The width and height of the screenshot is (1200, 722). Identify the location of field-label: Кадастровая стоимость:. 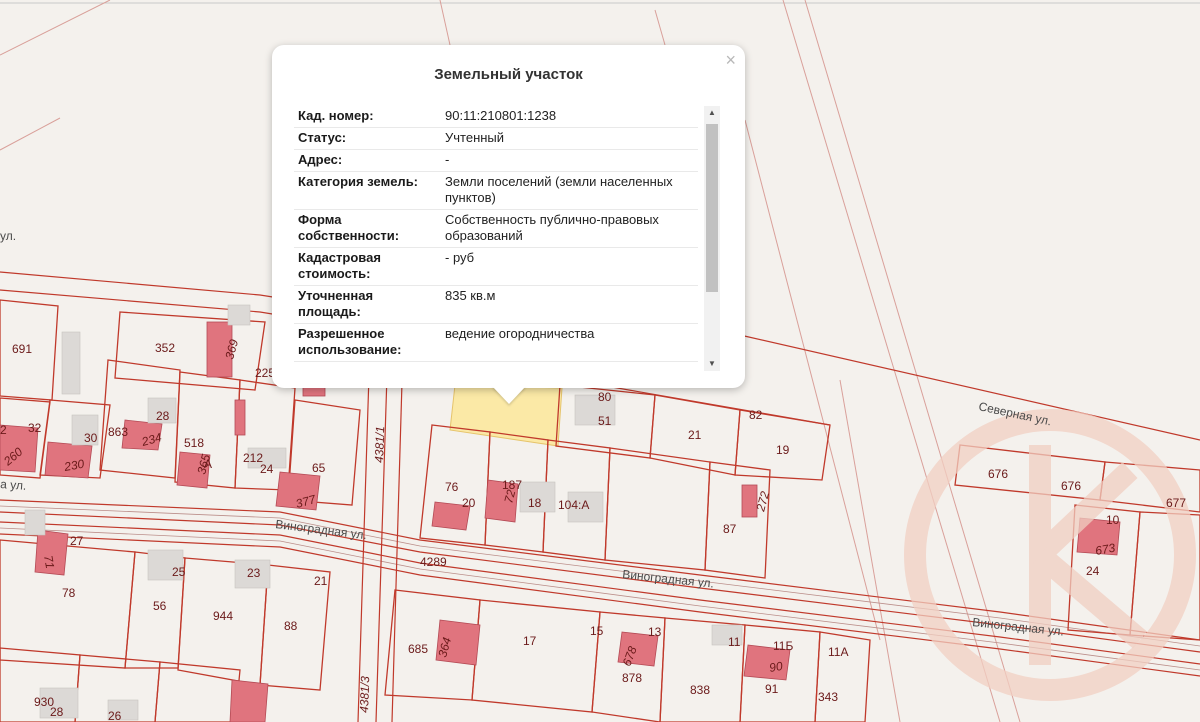
(367, 266).